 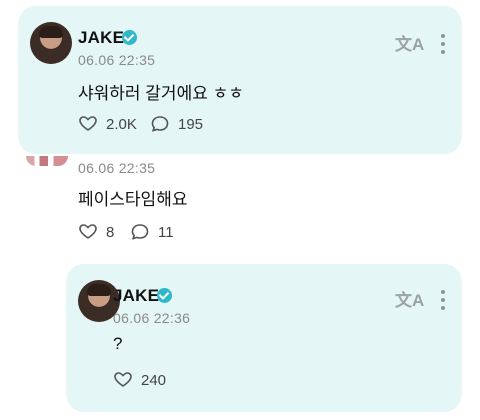 What do you see at coordinates (121, 124) in the screenshot?
I see `like-count: 2.0K` at bounding box center [121, 124].